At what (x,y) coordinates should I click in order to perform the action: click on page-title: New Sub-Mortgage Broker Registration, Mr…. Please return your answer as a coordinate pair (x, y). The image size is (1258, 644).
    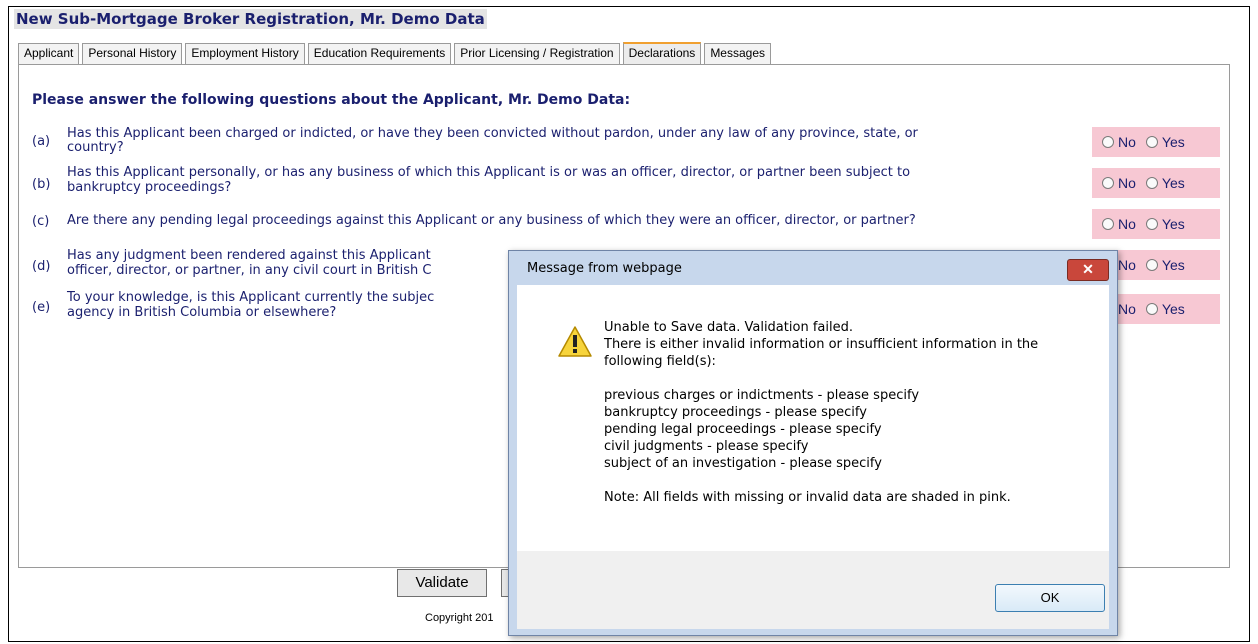
    Looking at the image, I should click on (250, 19).